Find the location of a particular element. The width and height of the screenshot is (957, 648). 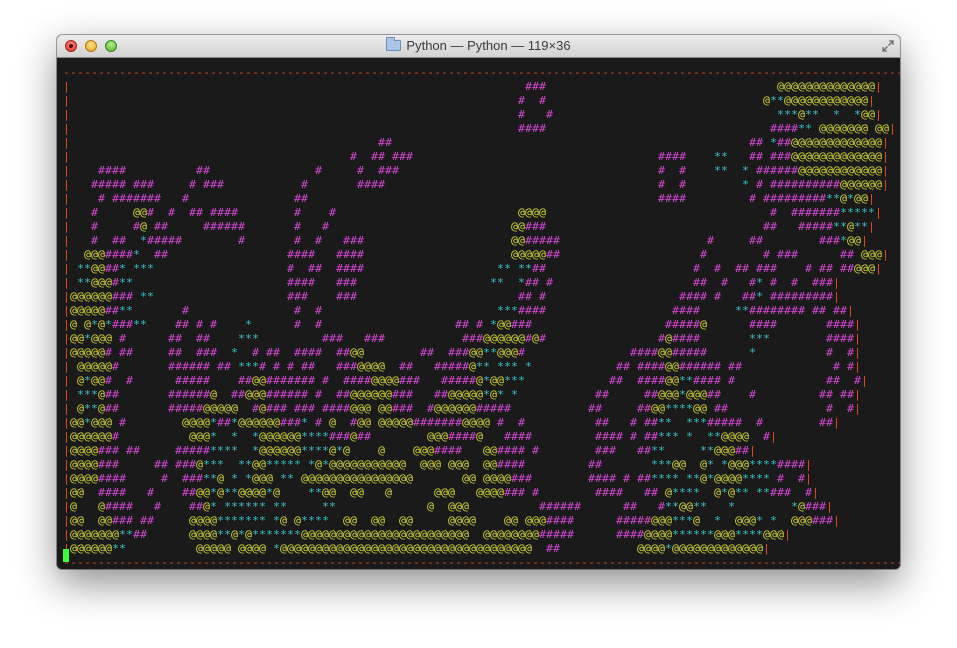

ascii-art-run: **** is located at coordinates (686, 493).